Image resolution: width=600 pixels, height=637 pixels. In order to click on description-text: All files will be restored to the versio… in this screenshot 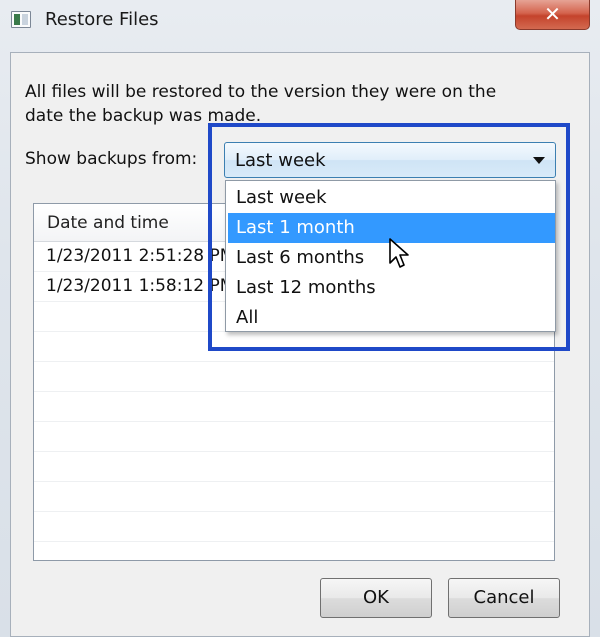, I will do `click(261, 104)`.